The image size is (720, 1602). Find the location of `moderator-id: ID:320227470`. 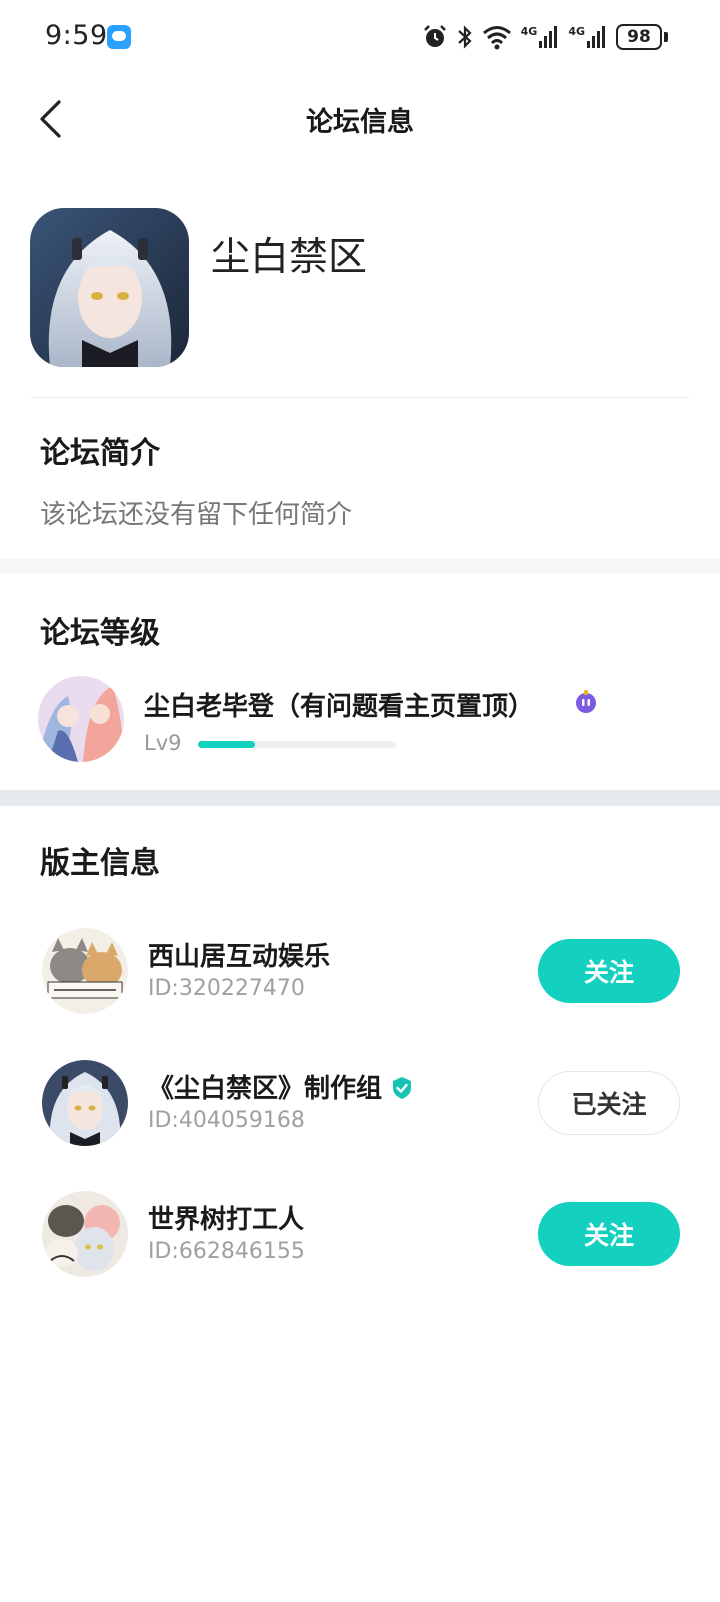

moderator-id: ID:320227470 is located at coordinates (226, 988).